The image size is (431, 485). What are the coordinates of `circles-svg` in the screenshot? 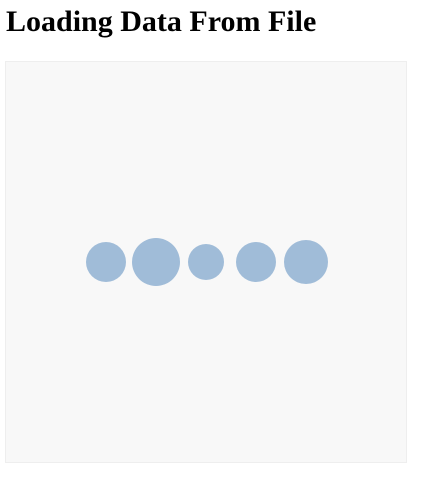 It's located at (207, 262).